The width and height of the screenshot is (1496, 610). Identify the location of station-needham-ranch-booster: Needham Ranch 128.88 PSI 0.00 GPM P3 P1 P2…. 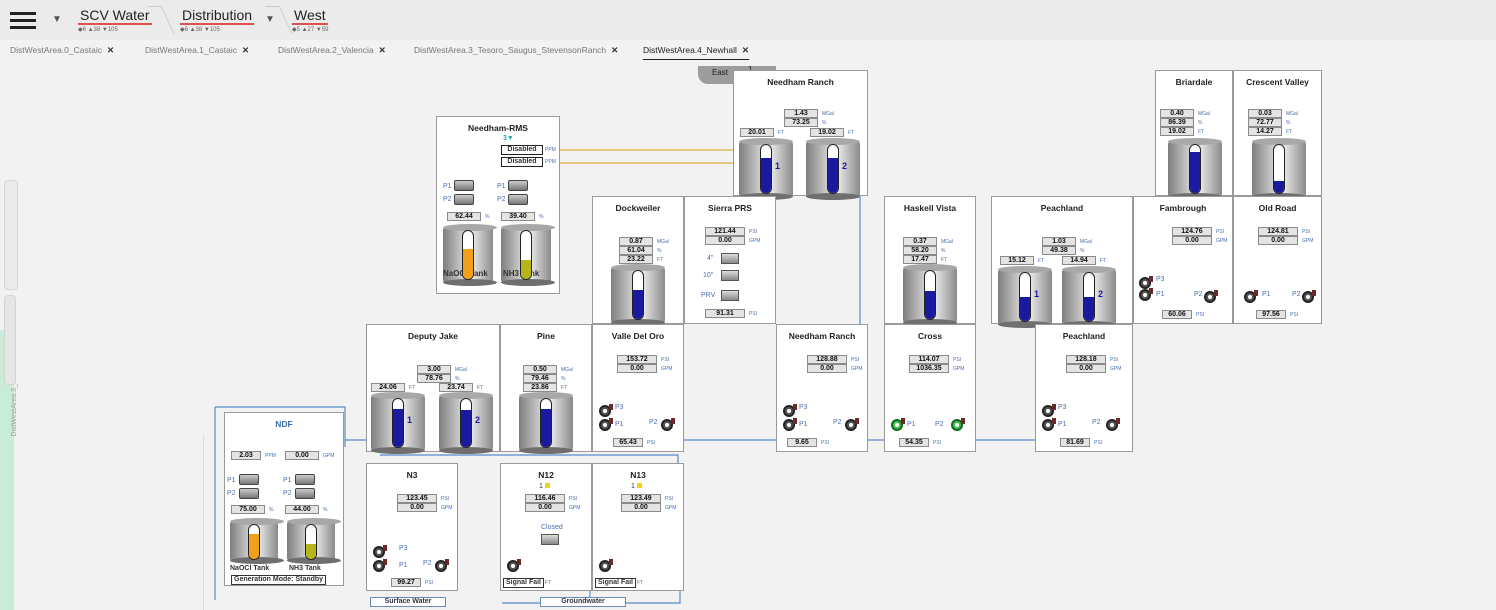
(822, 388).